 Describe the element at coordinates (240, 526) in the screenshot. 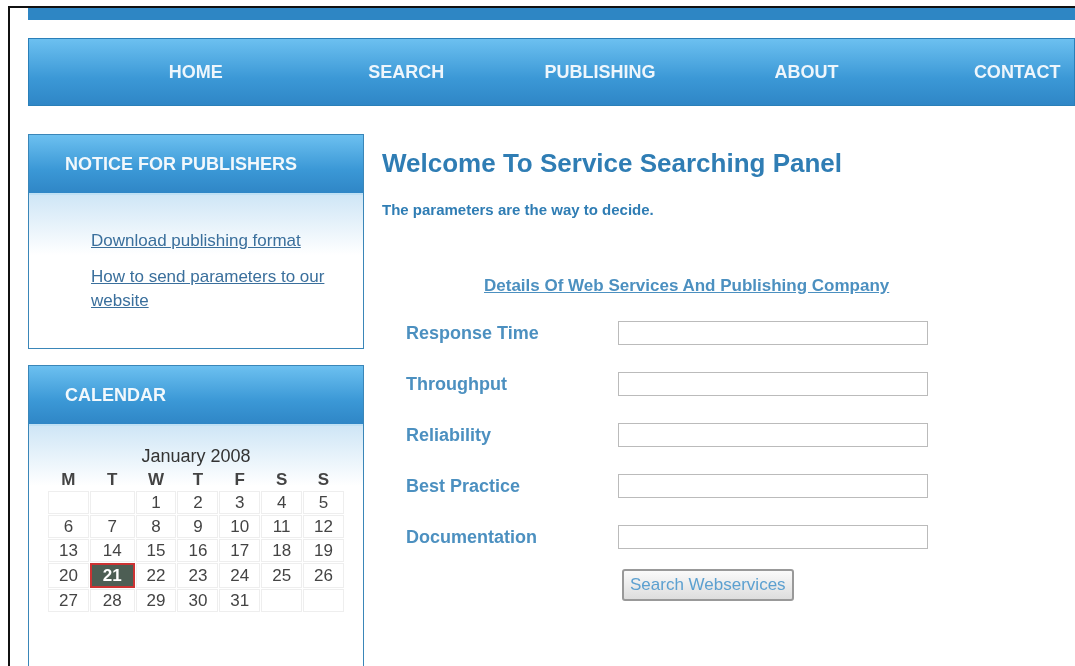

I see `calendar-day: 10` at that location.